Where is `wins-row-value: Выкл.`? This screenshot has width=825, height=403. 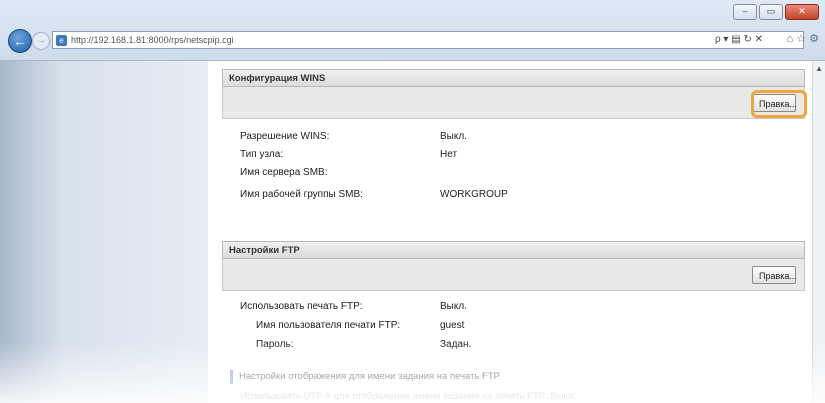 wins-row-value: Выкл. is located at coordinates (453, 136).